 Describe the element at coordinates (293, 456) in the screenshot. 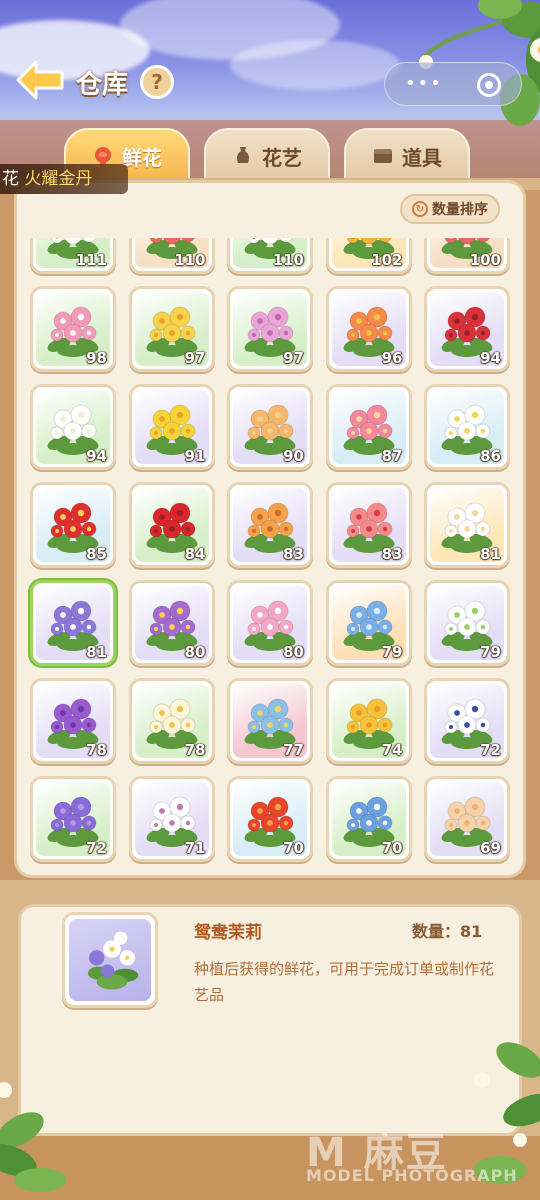

I see `item-quantity: 90` at that location.